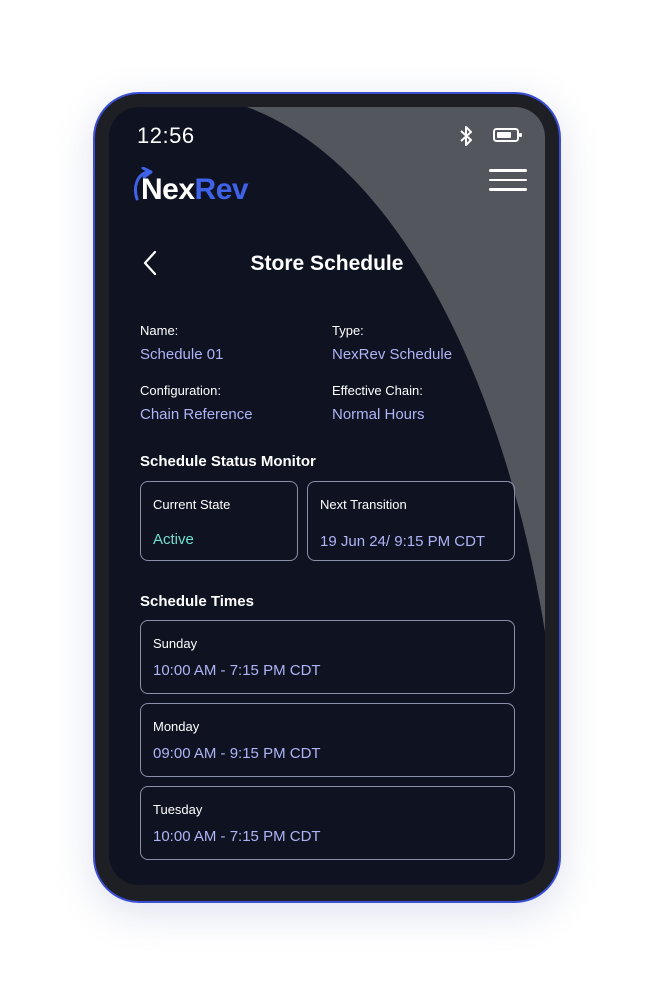 This screenshot has width=658, height=1000. Describe the element at coordinates (197, 601) in the screenshot. I see `schedule-times-heading: Schedule Times` at that location.